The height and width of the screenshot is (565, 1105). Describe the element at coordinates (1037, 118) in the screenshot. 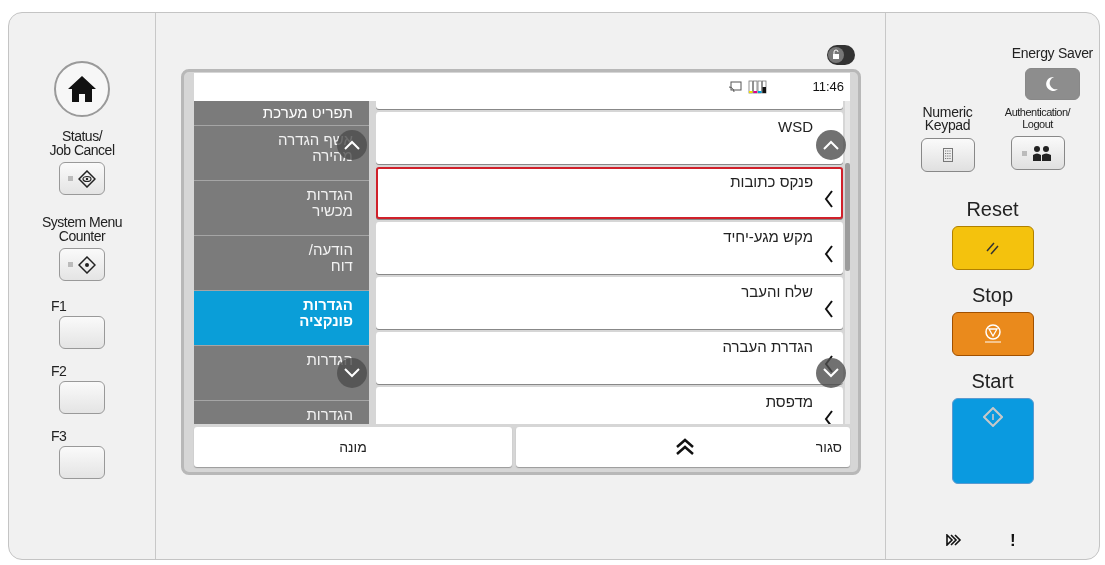

I see `key-label: Authentication/ Logout` at that location.